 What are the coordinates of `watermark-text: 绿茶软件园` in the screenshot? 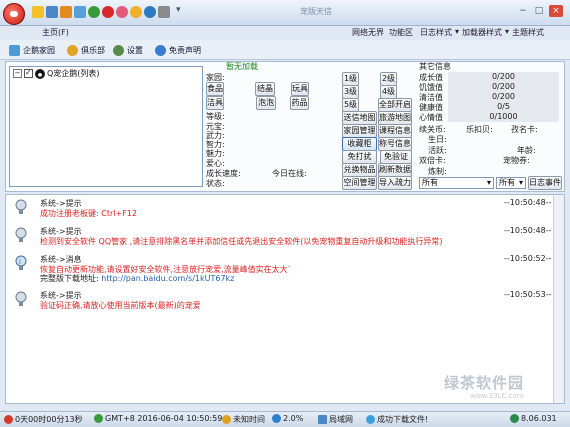 It's located at (484, 383).